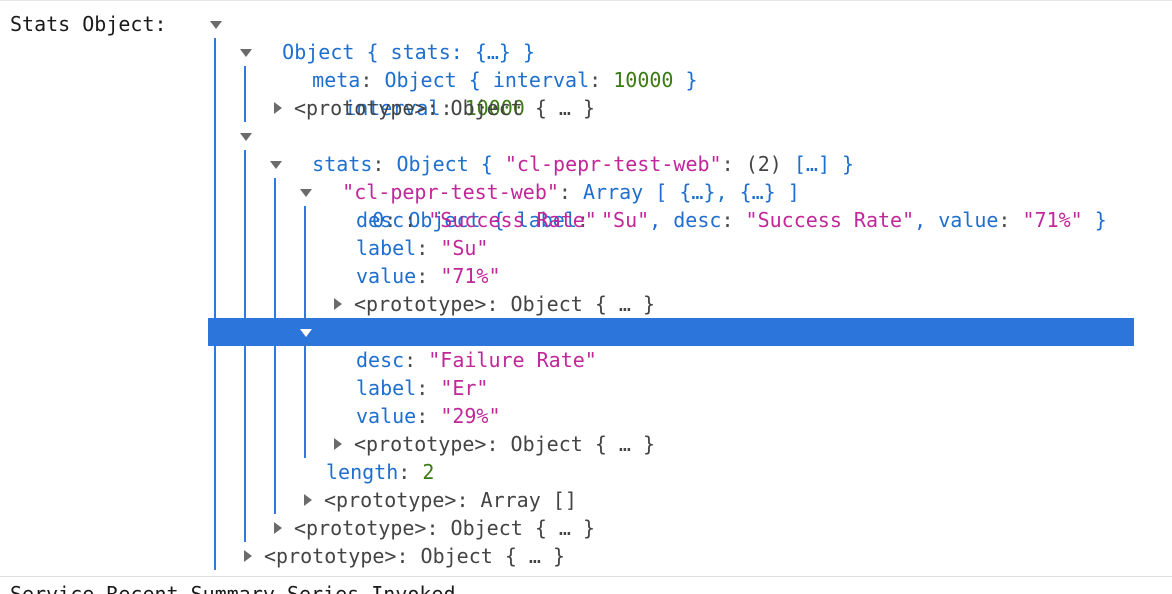 The image size is (1172, 594). Describe the element at coordinates (410, 472) in the screenshot. I see `length-colon: :` at that location.